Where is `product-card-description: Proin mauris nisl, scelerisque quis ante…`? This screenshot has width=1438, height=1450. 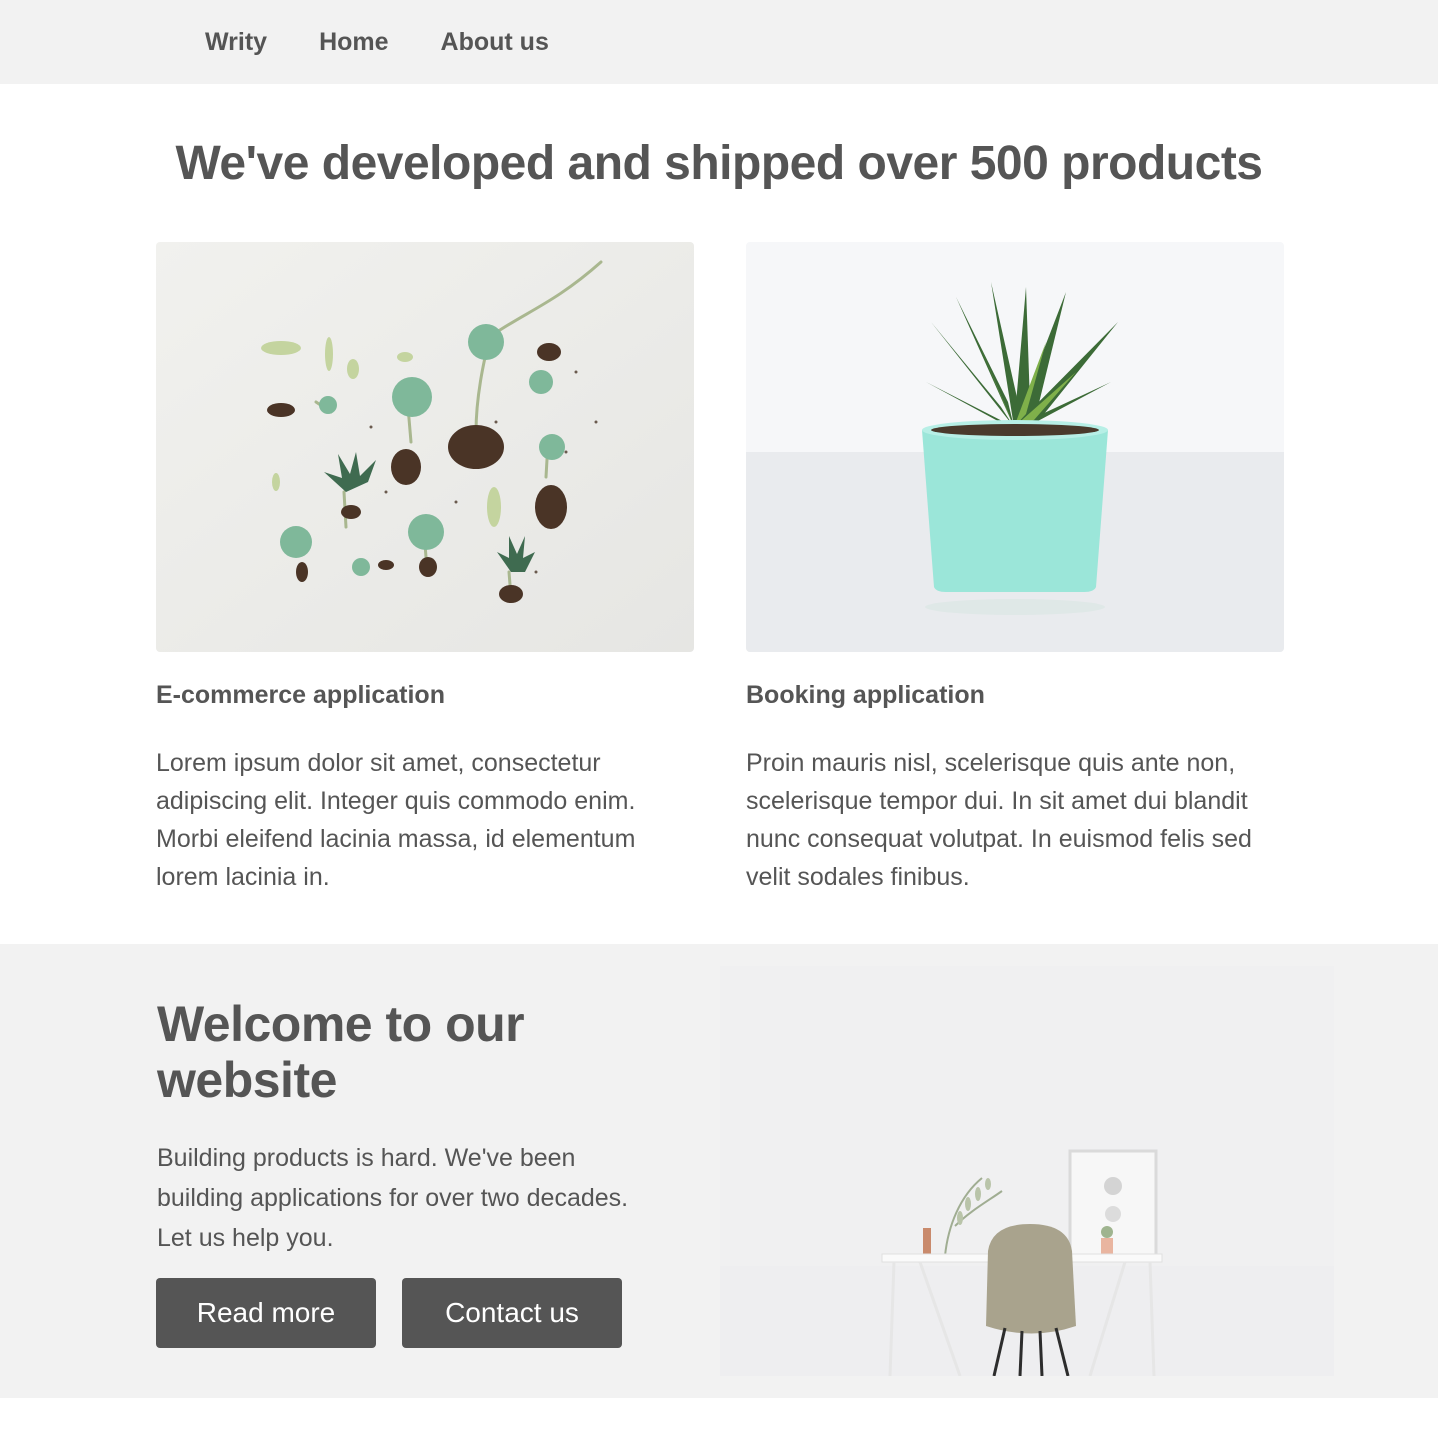 product-card-description: Proin mauris nisl, scelerisque quis ante… is located at coordinates (999, 820).